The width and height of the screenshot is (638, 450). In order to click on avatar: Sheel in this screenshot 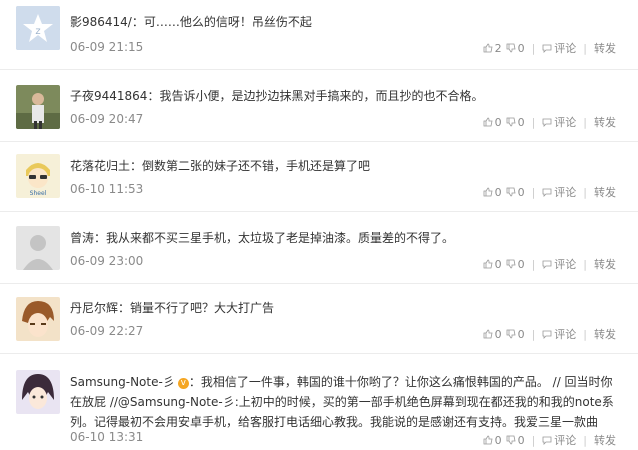, I will do `click(38, 176)`.